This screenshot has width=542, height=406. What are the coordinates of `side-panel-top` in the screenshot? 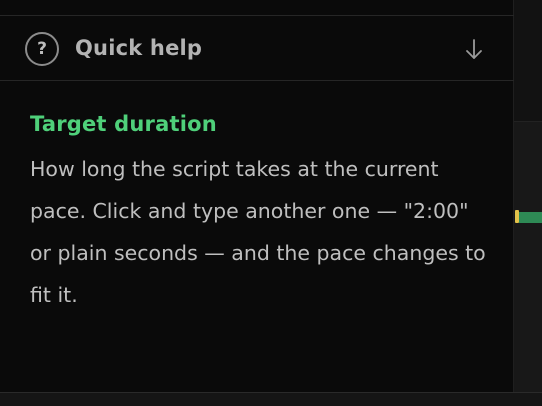 It's located at (528, 61).